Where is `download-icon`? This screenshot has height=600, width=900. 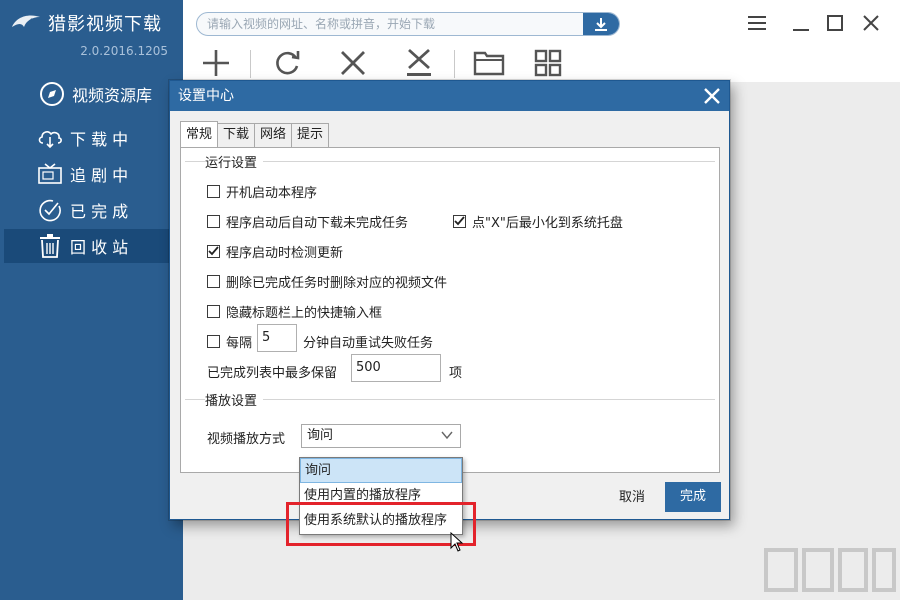 download-icon is located at coordinates (601, 24).